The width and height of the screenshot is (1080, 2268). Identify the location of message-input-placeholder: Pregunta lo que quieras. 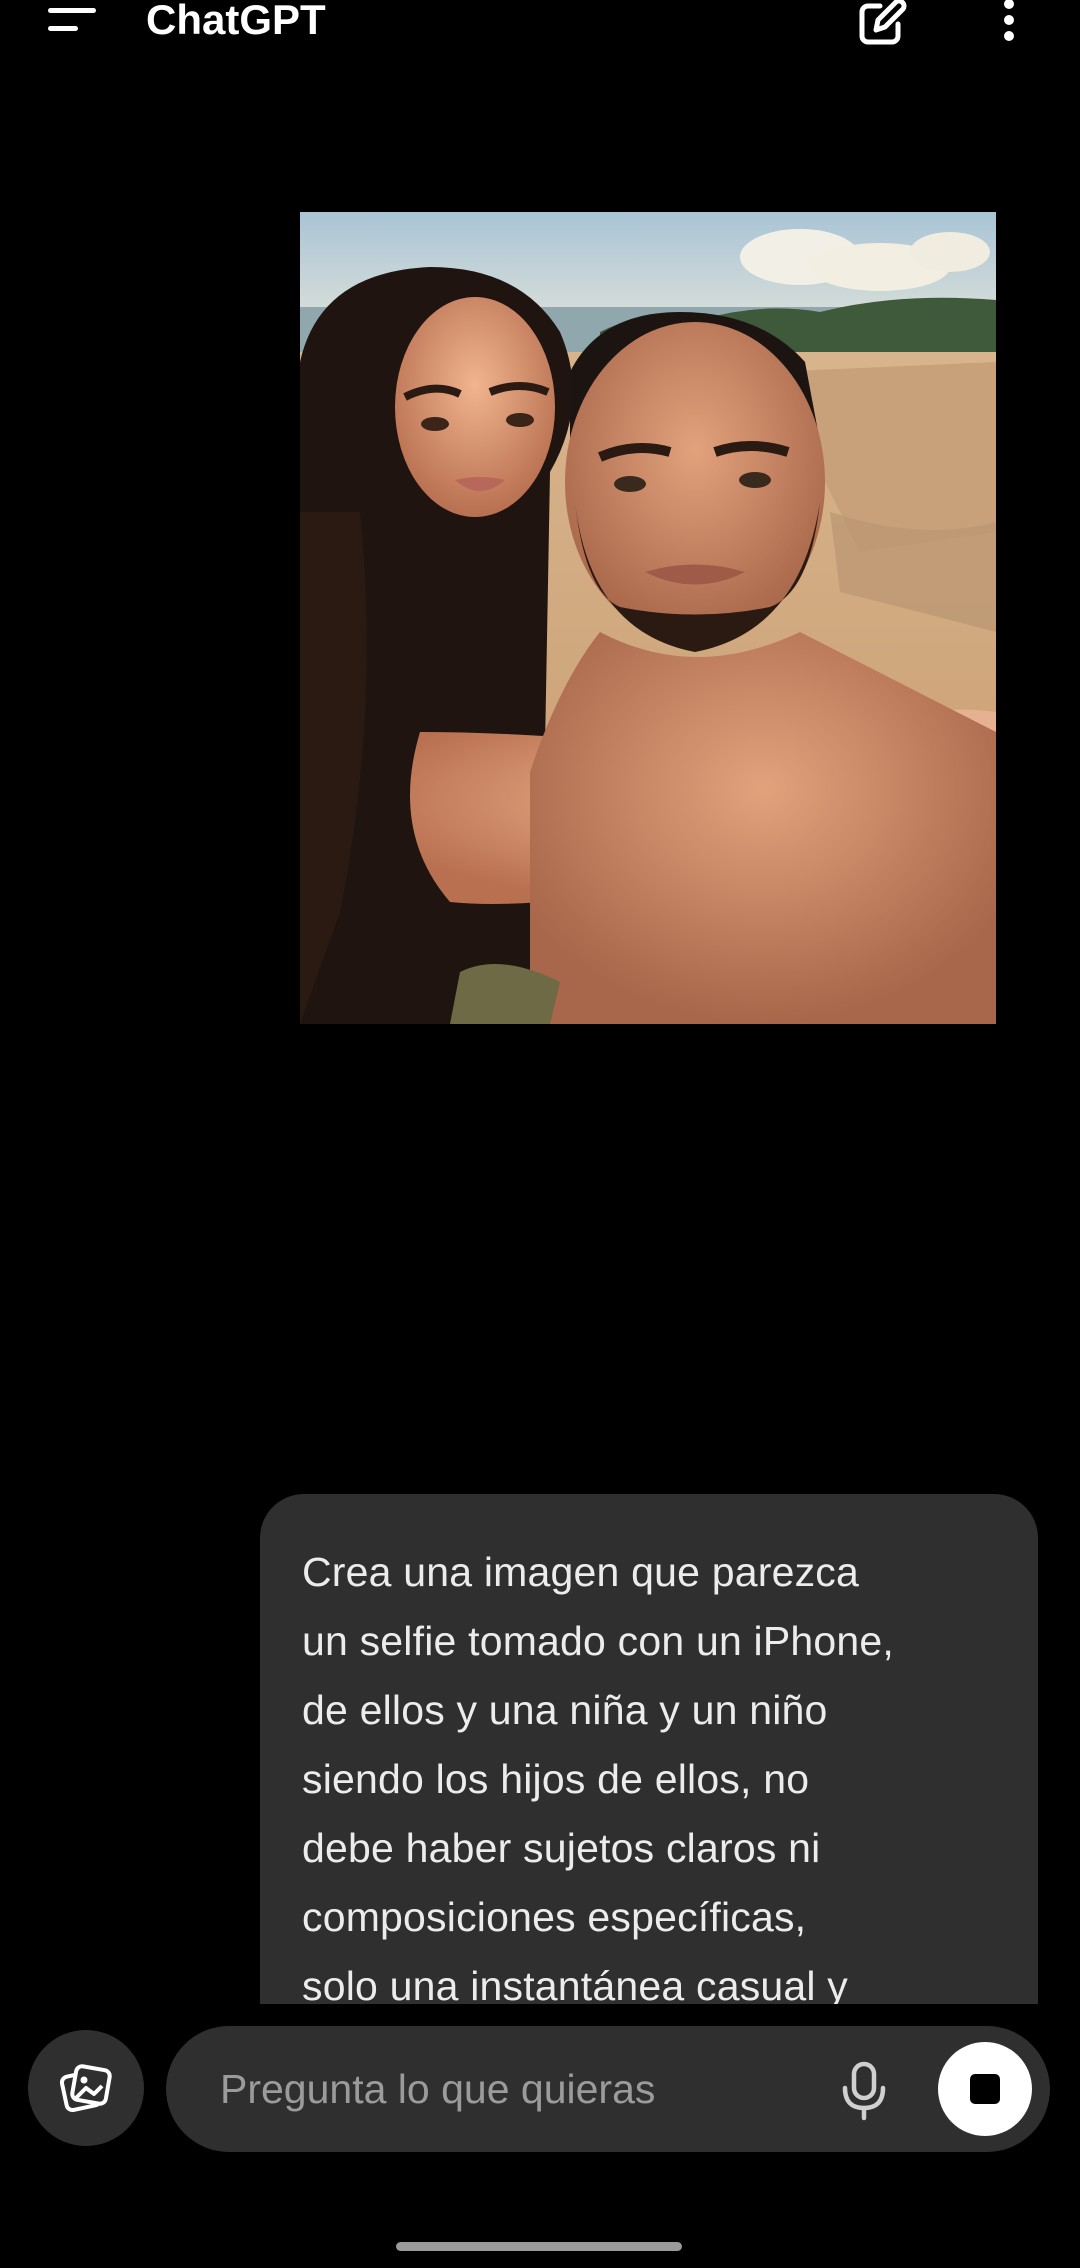
(438, 2089).